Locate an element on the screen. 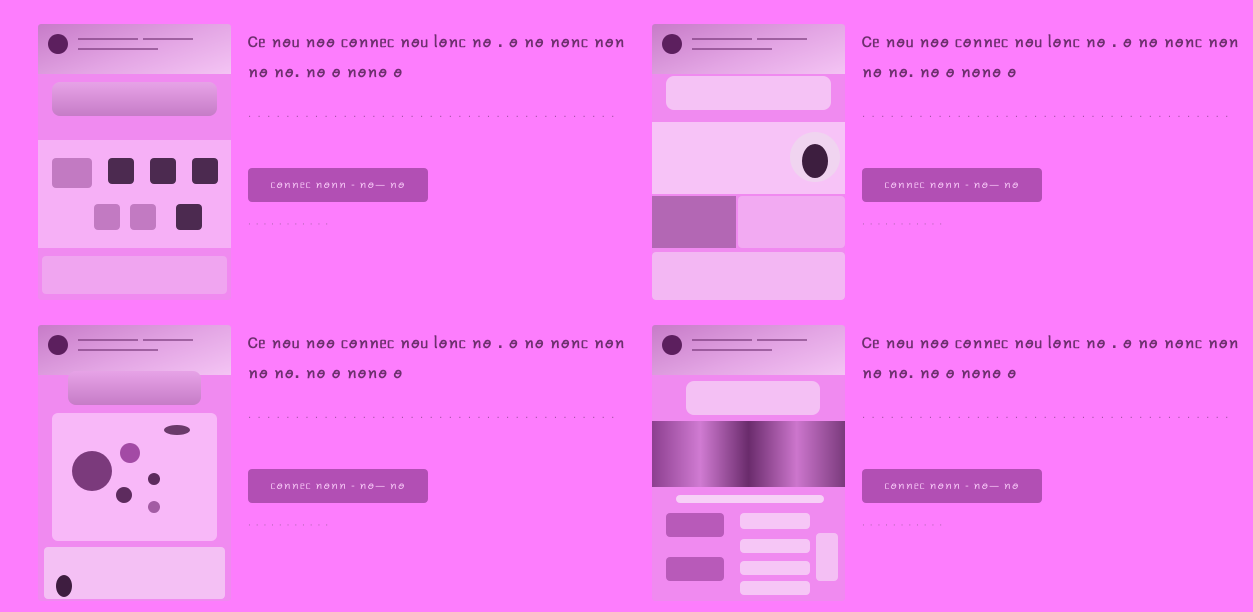 The image size is (1253, 612). preview-dashboard is located at coordinates (134, 477).